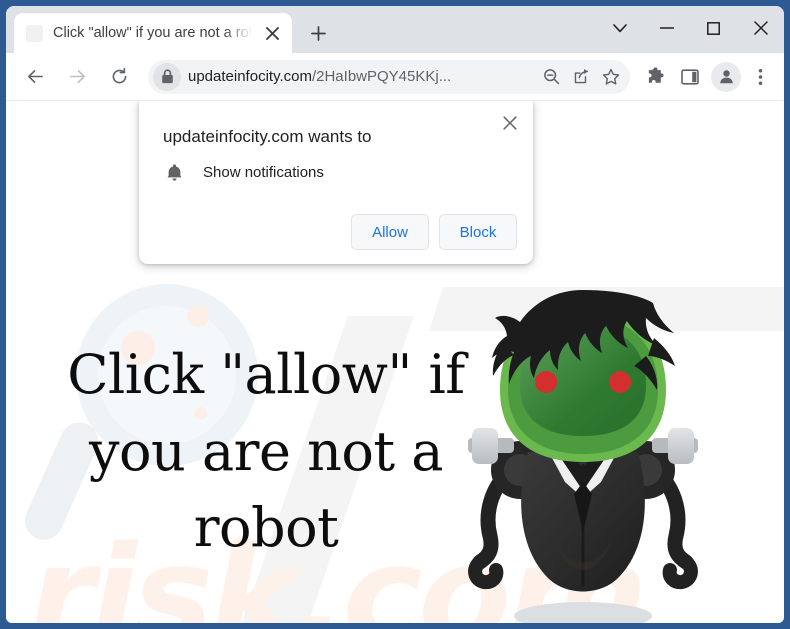 This screenshot has height=629, width=790. I want to click on share-icon, so click(581, 77).